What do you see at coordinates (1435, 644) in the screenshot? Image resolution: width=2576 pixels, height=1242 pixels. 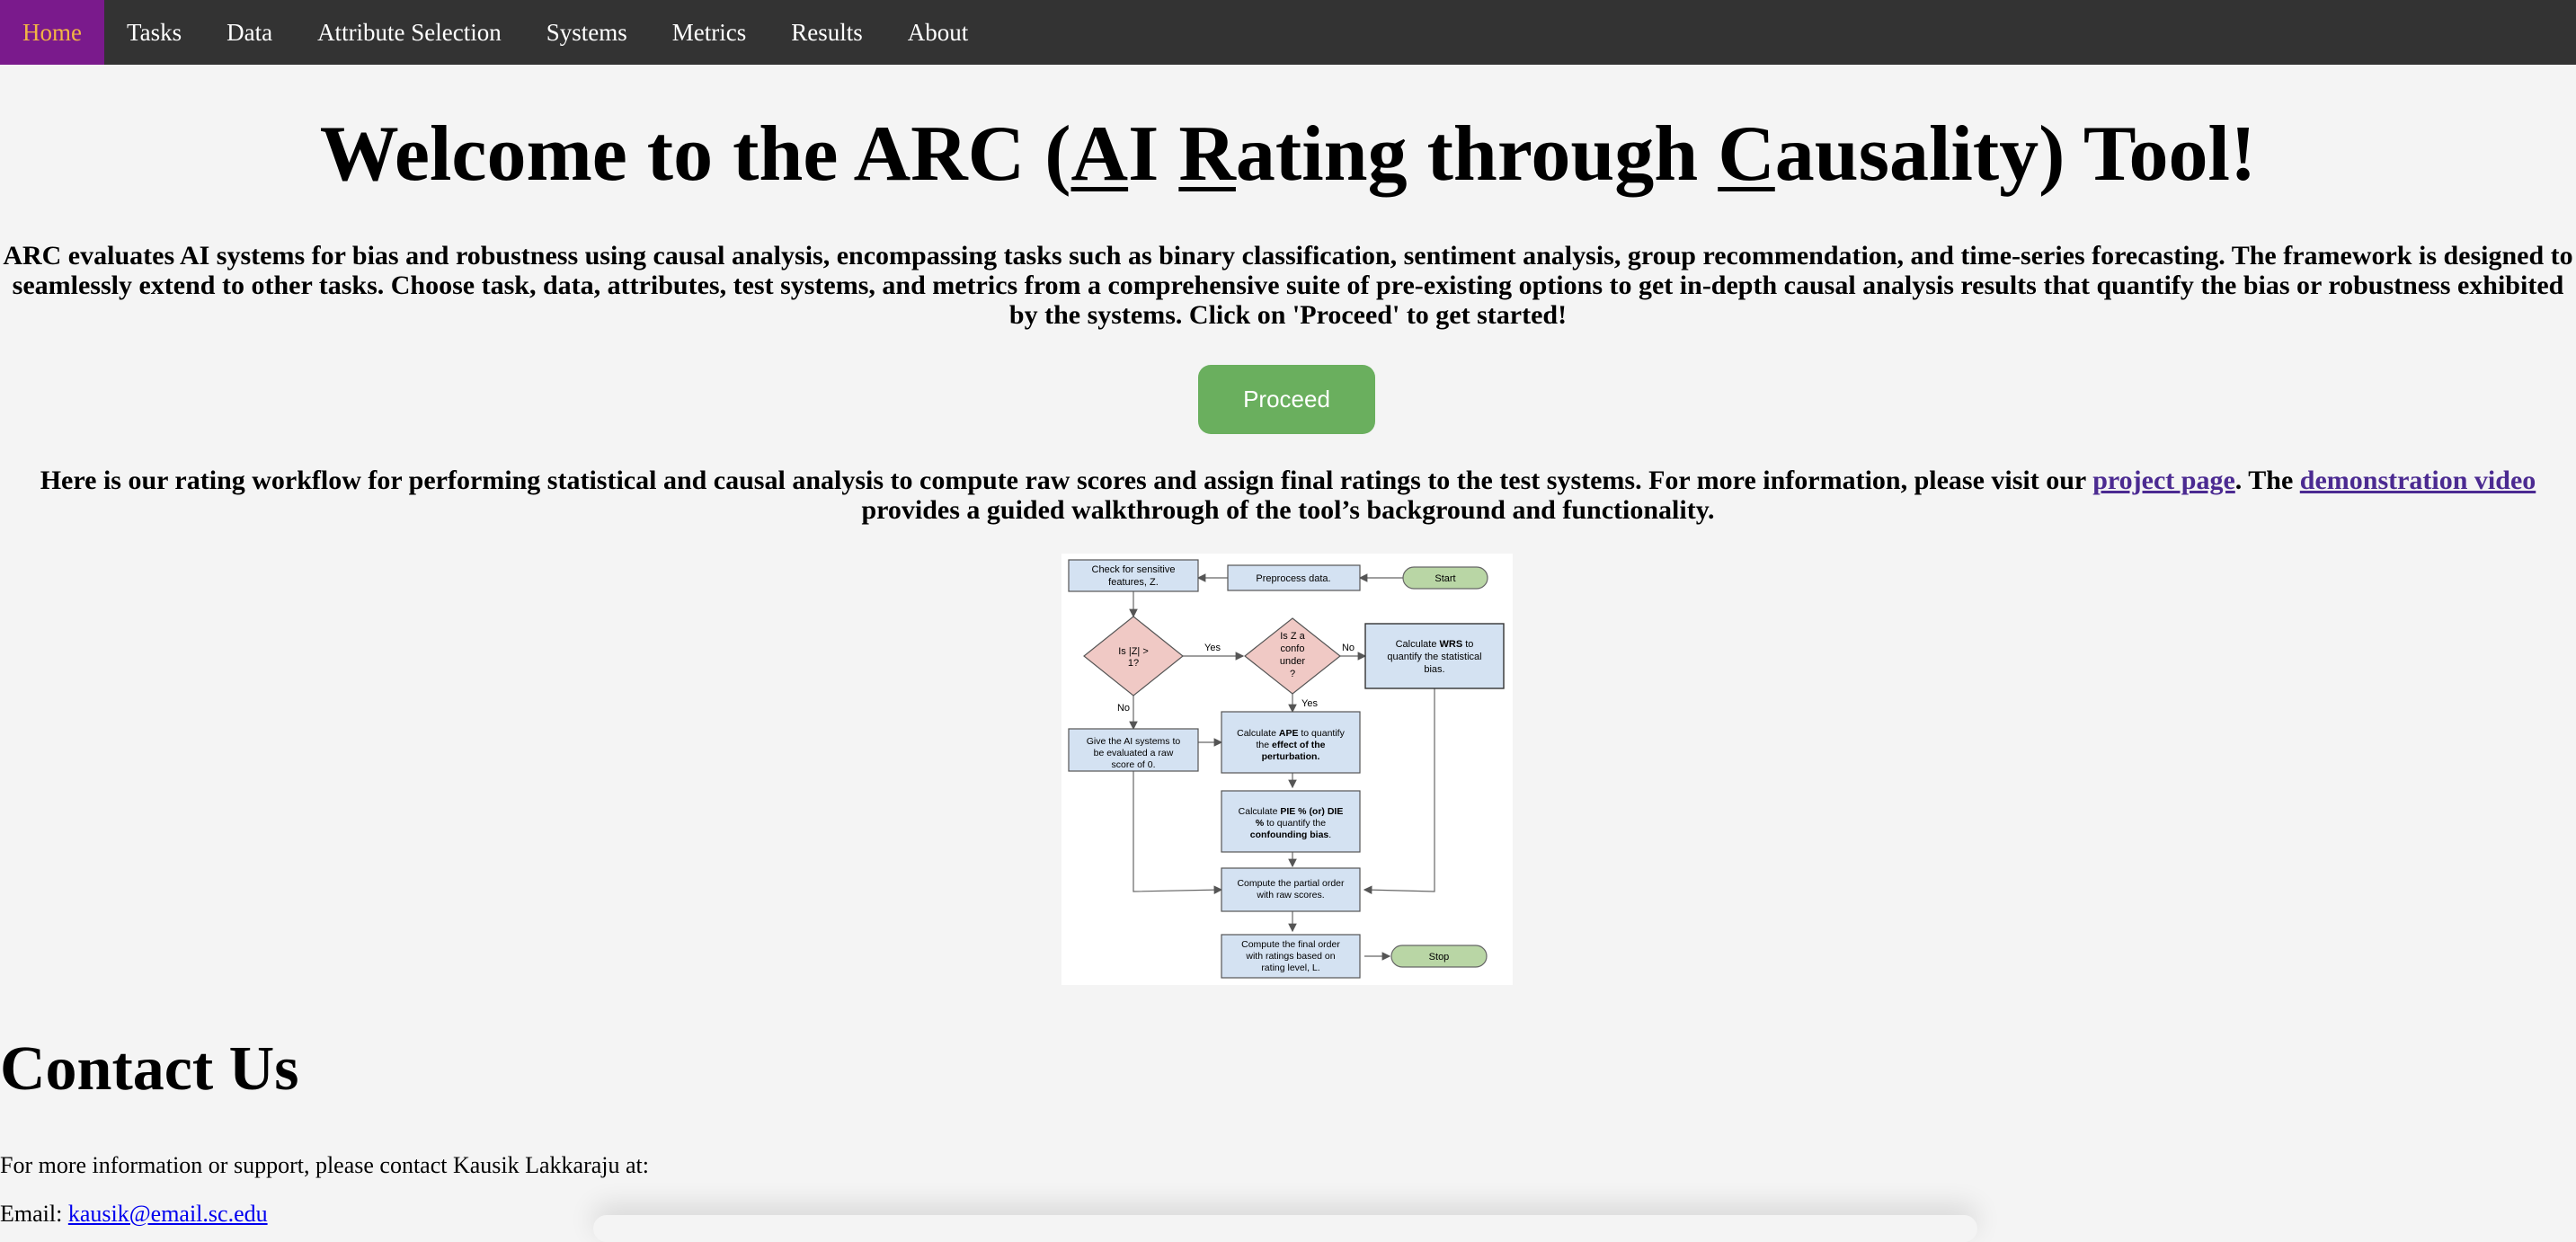 I see `wrs-label-1: Calculate WRS to` at bounding box center [1435, 644].